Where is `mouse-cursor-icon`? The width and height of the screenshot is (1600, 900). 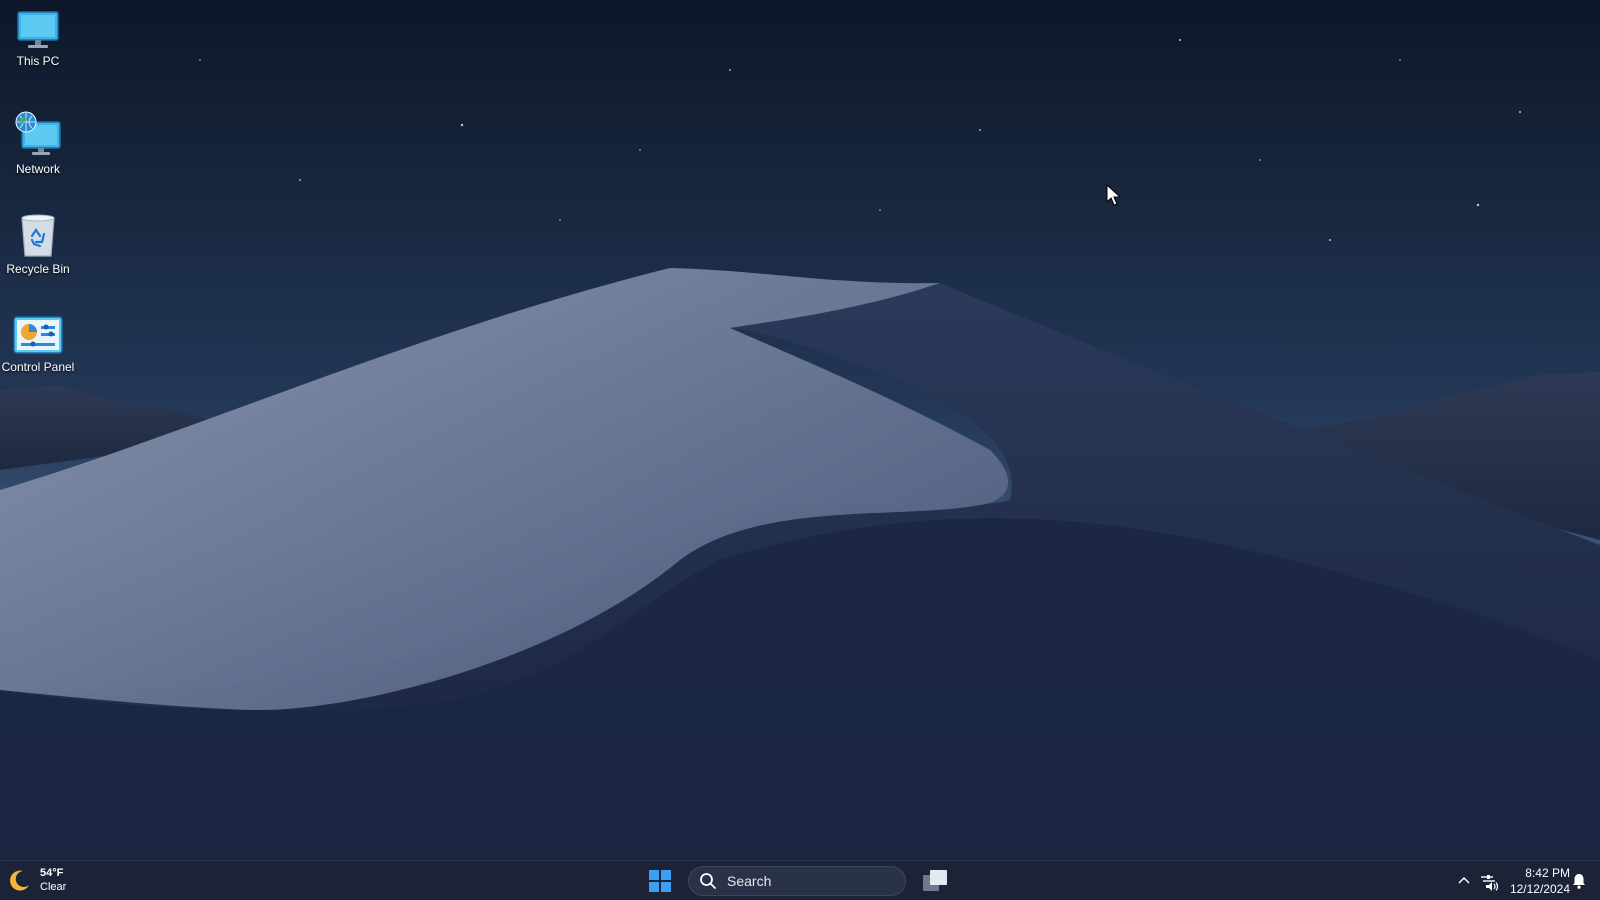 mouse-cursor-icon is located at coordinates (1114, 195).